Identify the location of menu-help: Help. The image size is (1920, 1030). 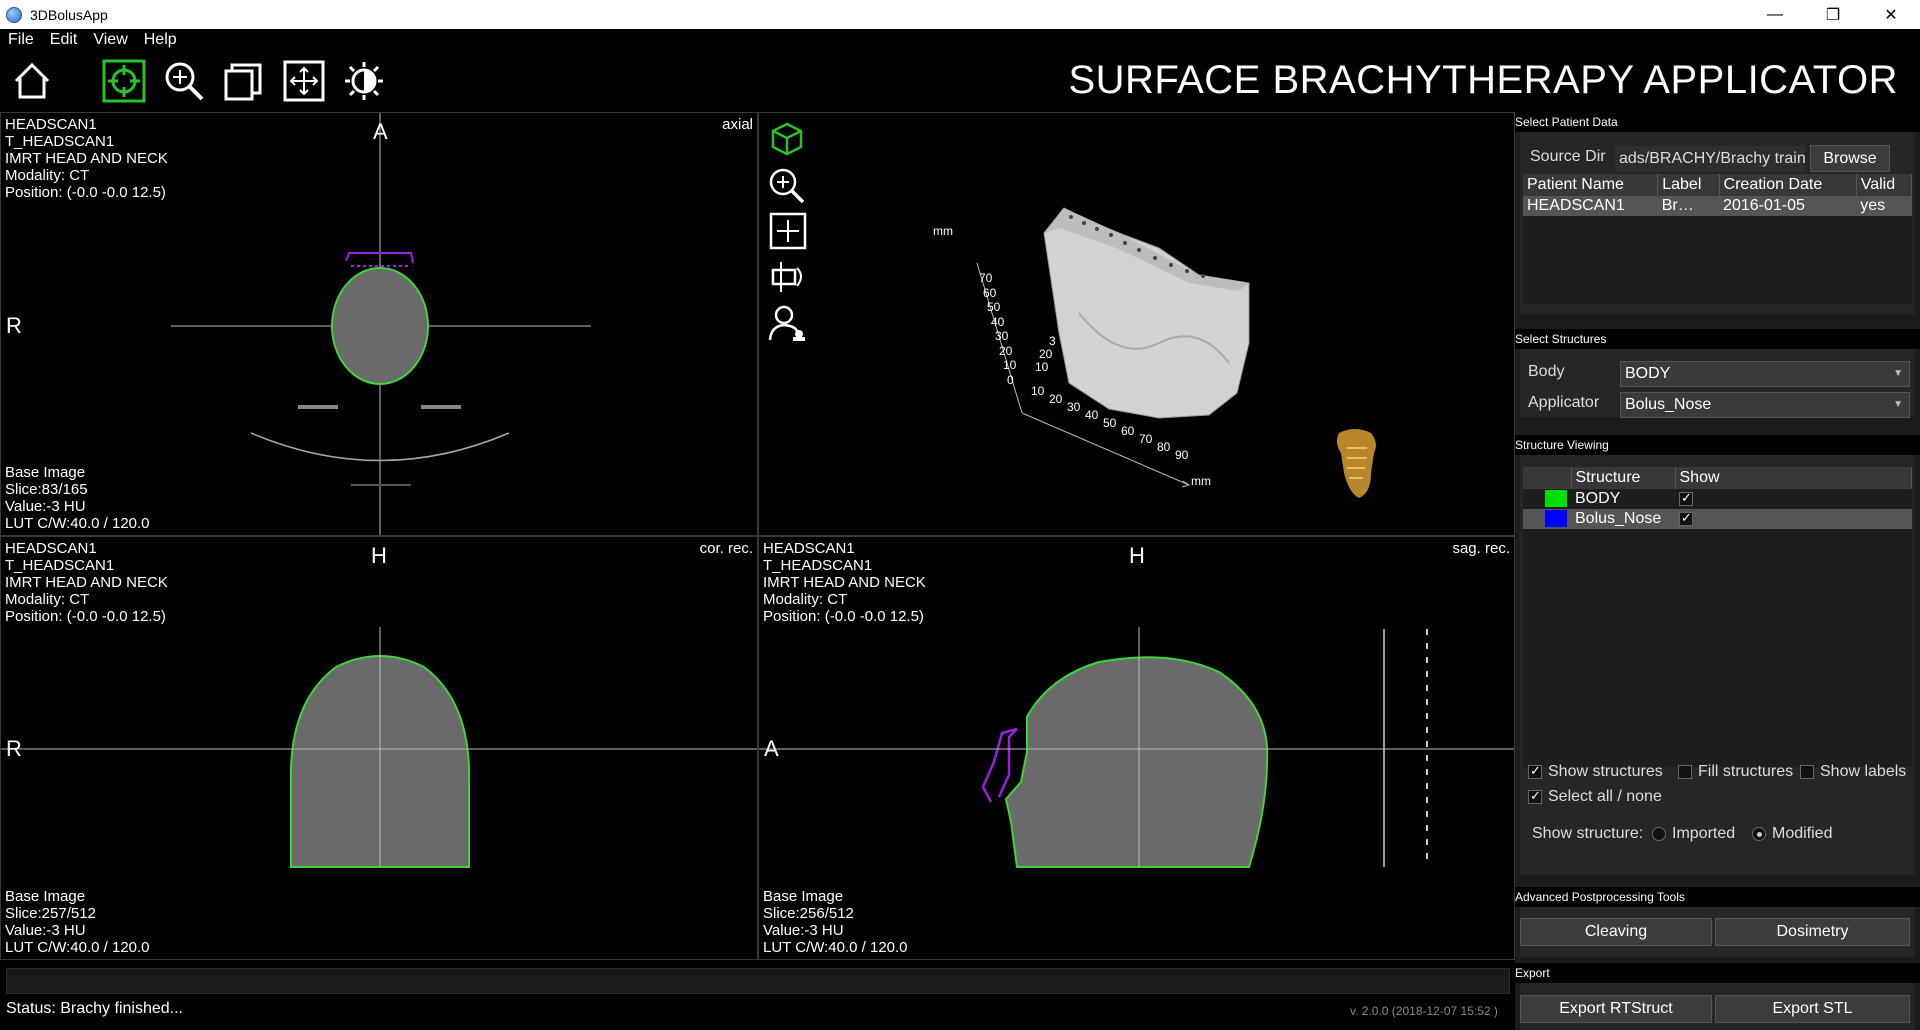
(160, 40).